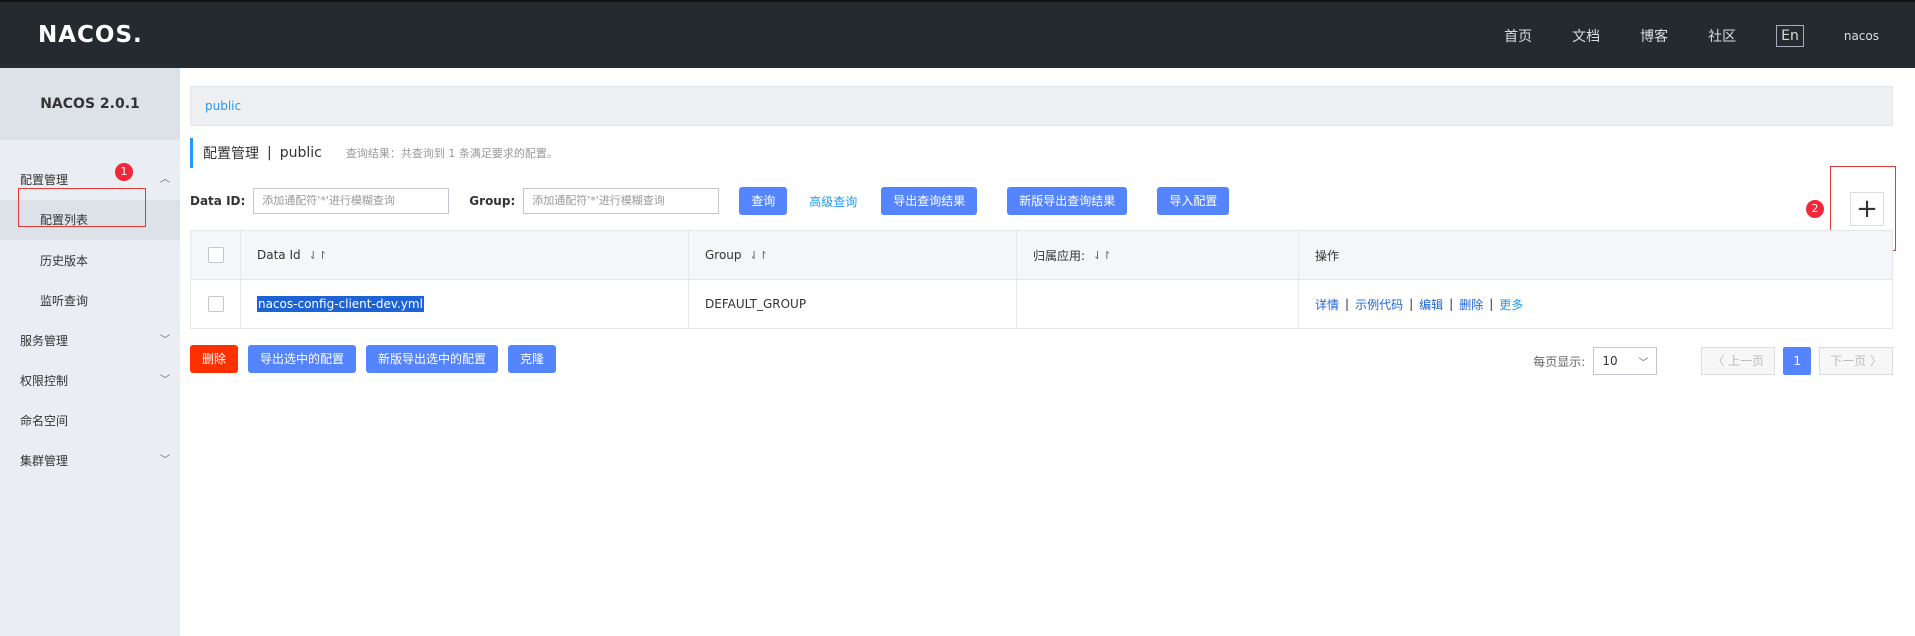 This screenshot has width=1915, height=636. Describe the element at coordinates (957, 34) in the screenshot. I see `top-navbar: NACOS. 首页 文档 博客 社区 En nacos` at that location.